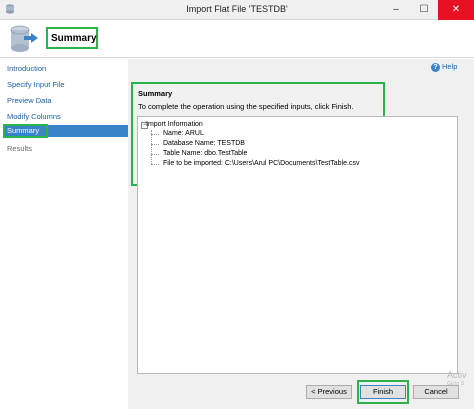 The height and width of the screenshot is (409, 474). I want to click on tree-root: Import Information, so click(174, 124).